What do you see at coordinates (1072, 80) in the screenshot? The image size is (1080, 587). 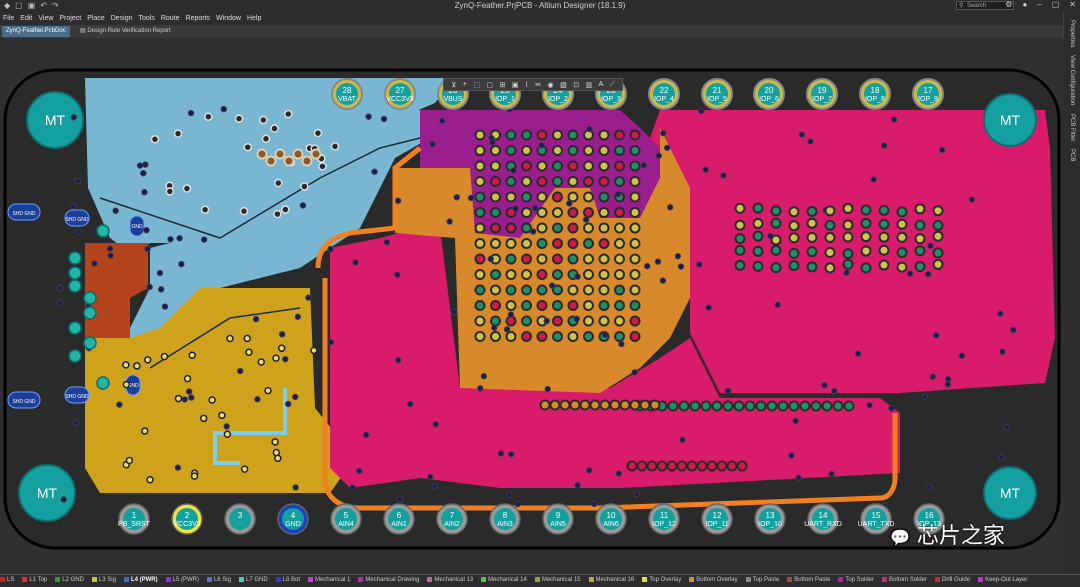 I see `panel-view-configuration: View Configuration` at bounding box center [1072, 80].